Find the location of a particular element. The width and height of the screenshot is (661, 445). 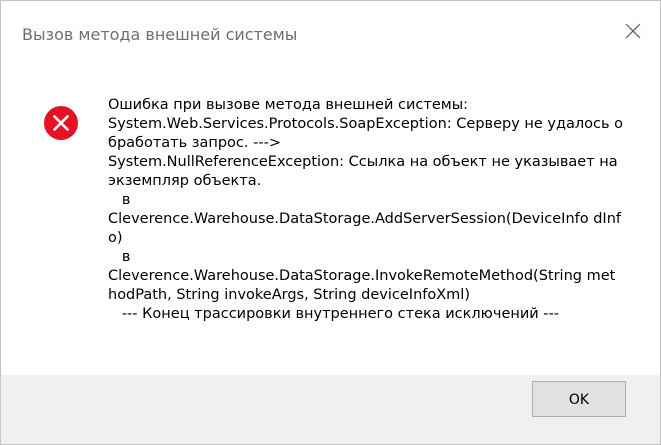

close-button is located at coordinates (632, 31).